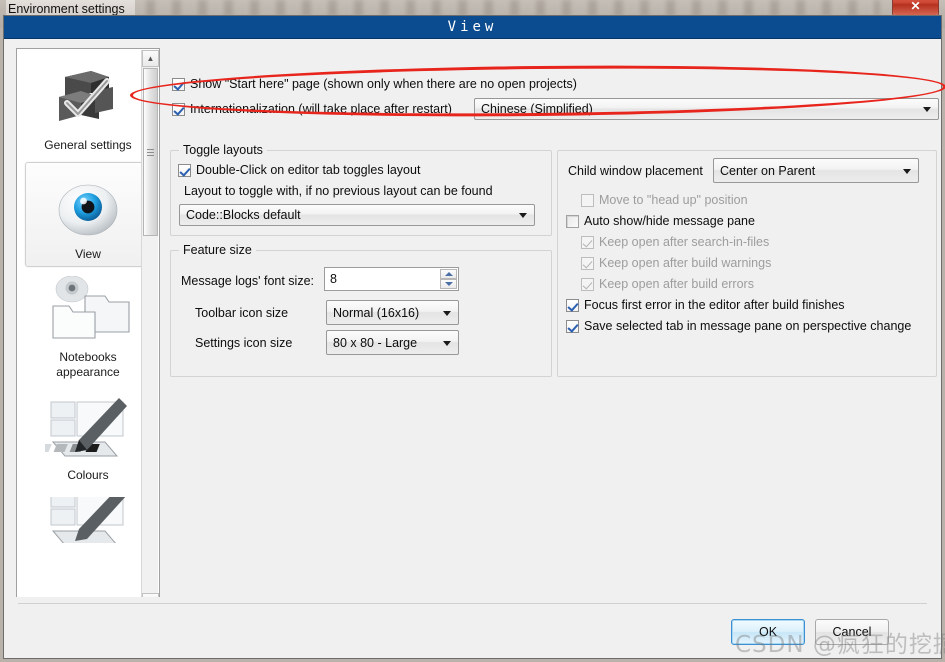 The image size is (945, 662). Describe the element at coordinates (768, 632) in the screenshot. I see `ok-button: OK` at that location.